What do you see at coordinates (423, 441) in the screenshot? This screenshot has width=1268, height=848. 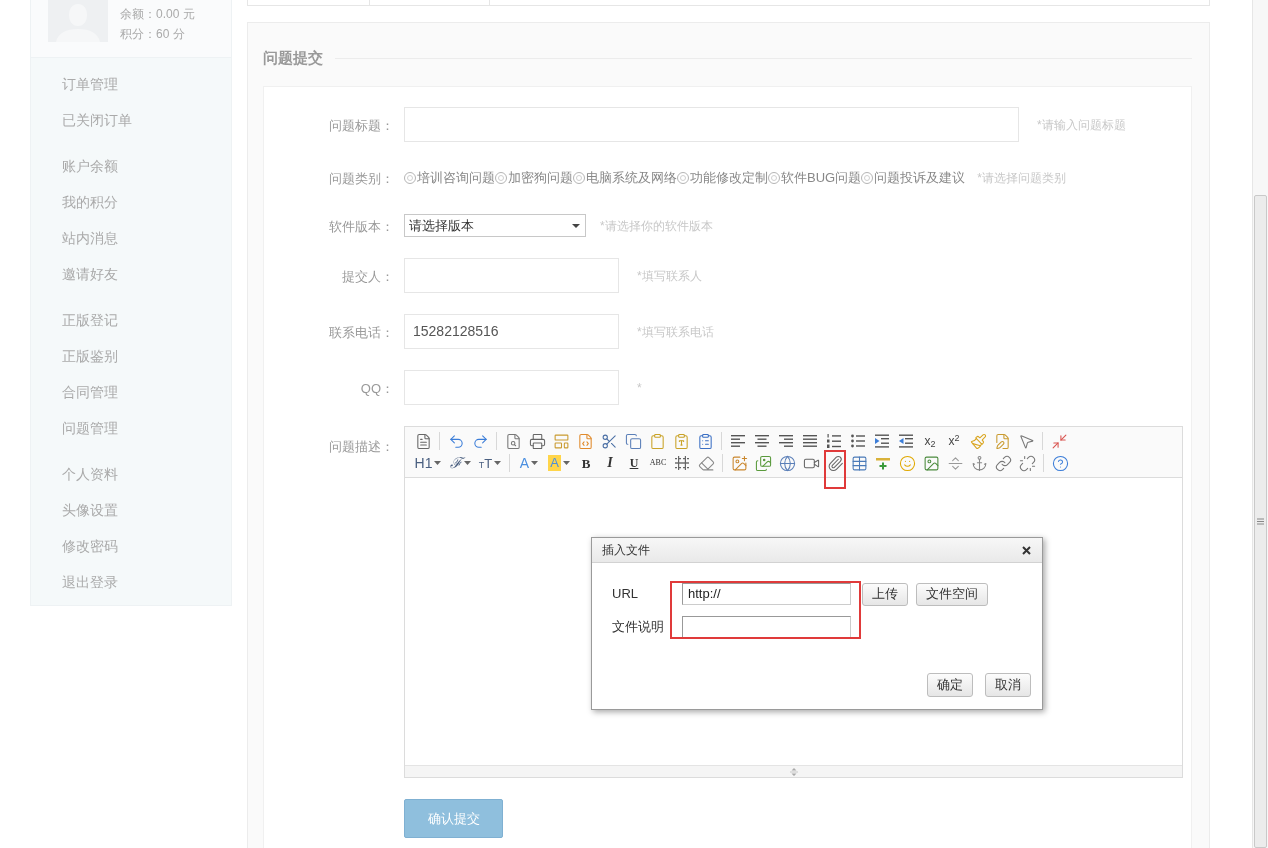 I see `document-icon` at bounding box center [423, 441].